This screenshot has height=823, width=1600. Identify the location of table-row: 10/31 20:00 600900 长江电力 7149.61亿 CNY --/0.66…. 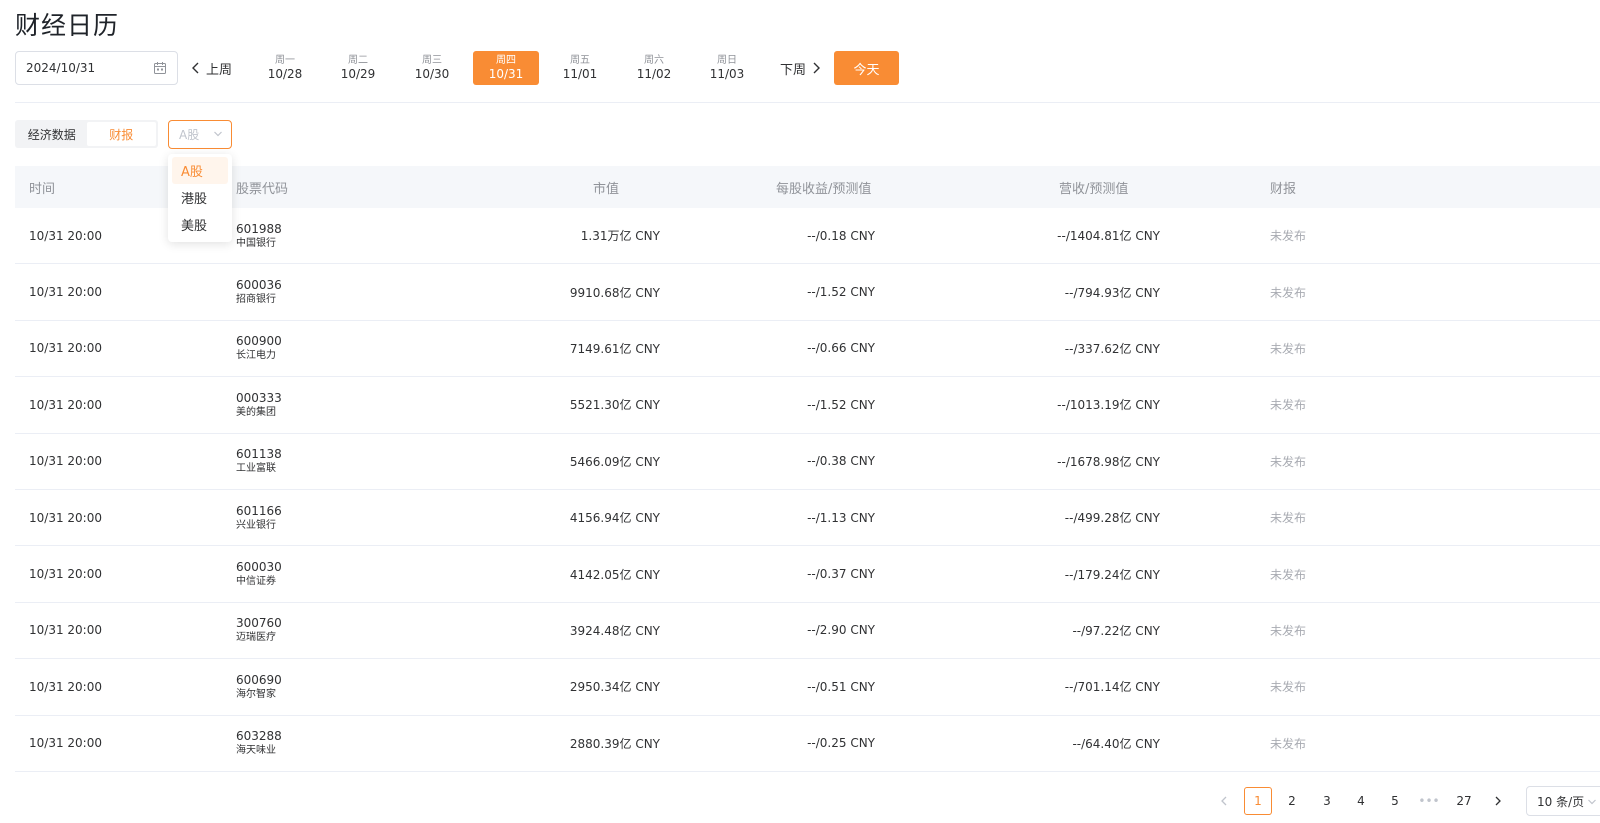
(807, 349).